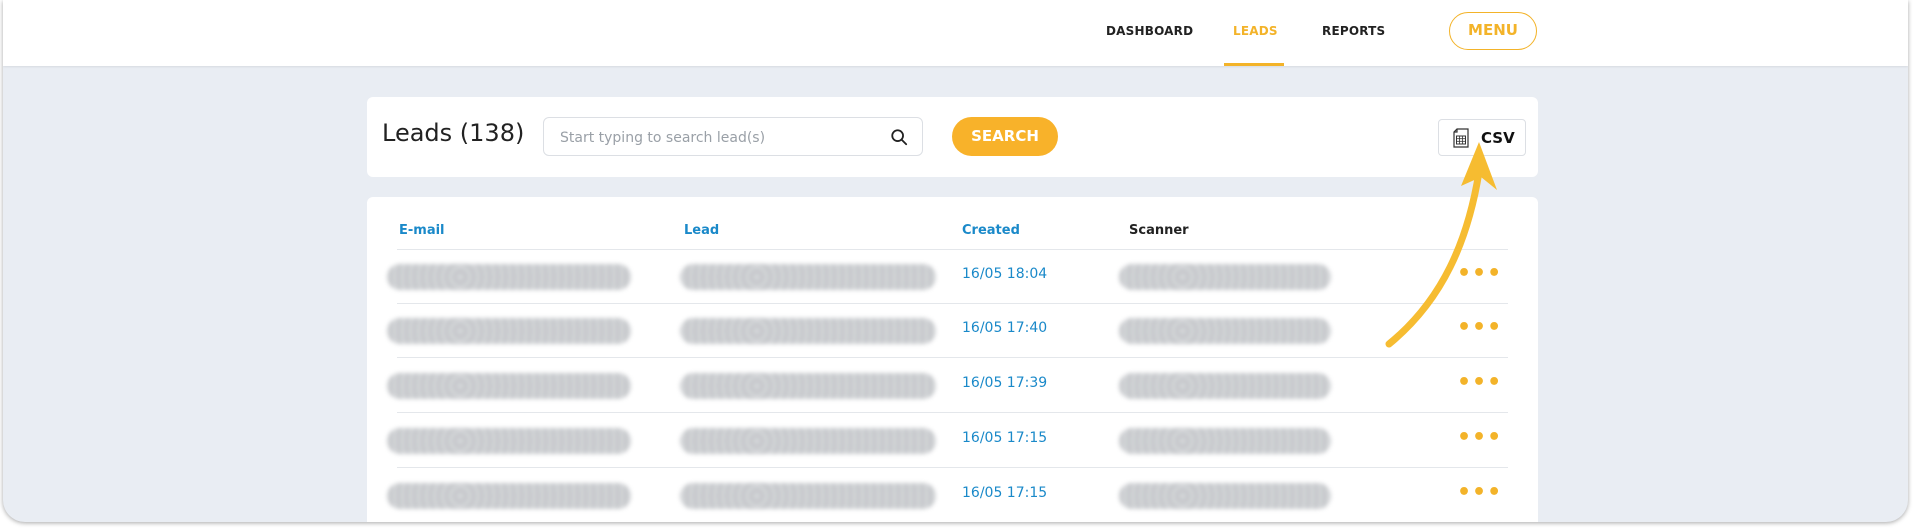  I want to click on column-header-scanner: Scanner, so click(1159, 230).